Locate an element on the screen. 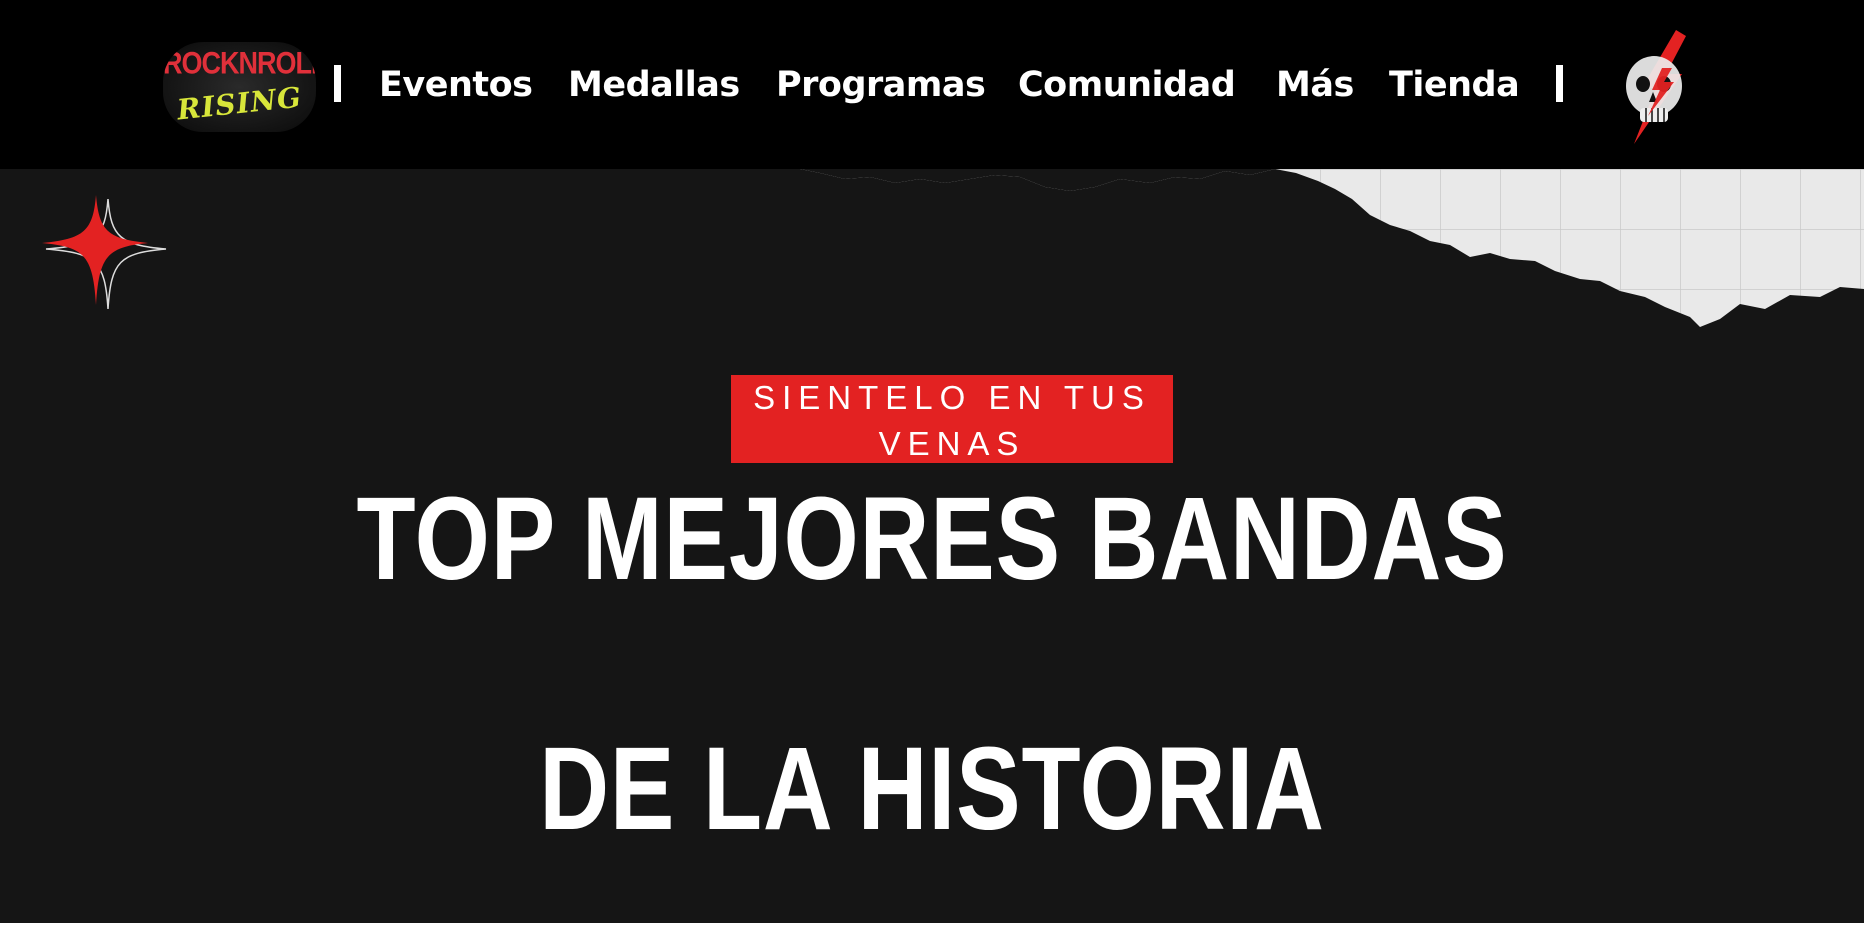 Image resolution: width=1864 pixels, height=925 pixels. nav-item-medallas: Medallas is located at coordinates (654, 85).